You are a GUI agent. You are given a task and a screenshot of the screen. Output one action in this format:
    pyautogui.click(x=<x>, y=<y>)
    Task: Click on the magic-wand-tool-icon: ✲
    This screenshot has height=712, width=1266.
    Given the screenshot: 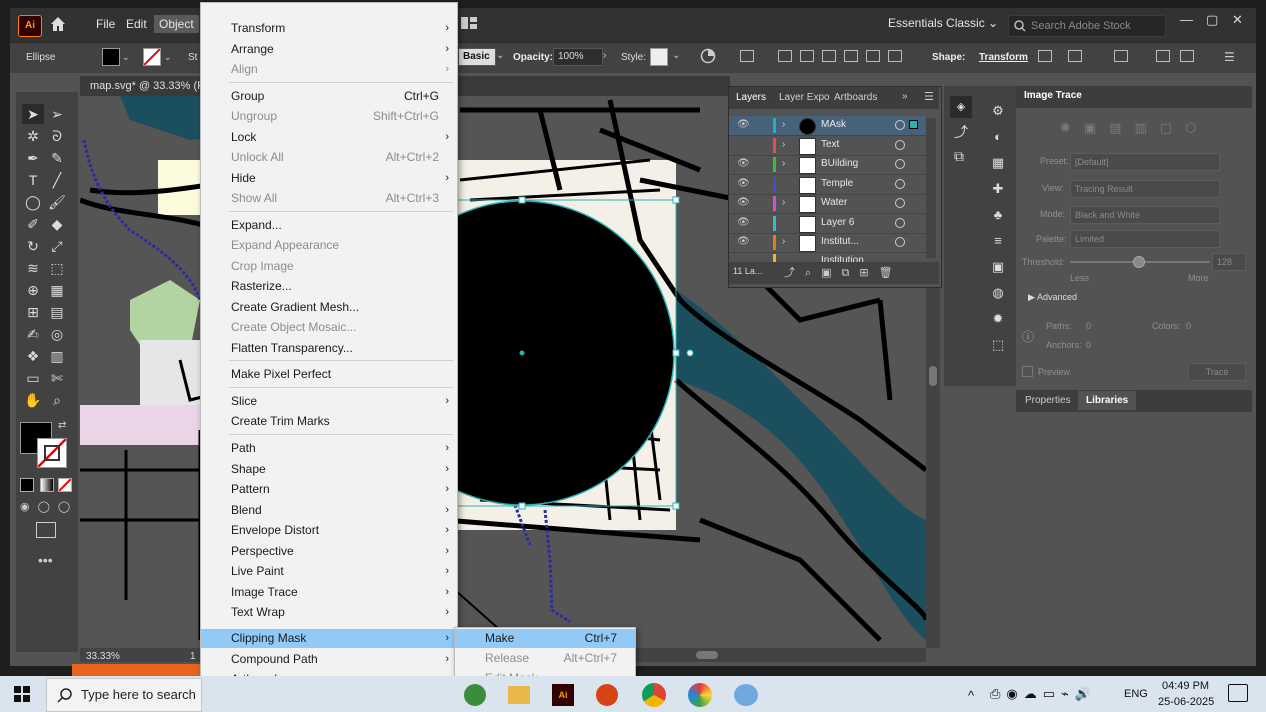 What is the action you would take?
    pyautogui.click(x=33, y=136)
    